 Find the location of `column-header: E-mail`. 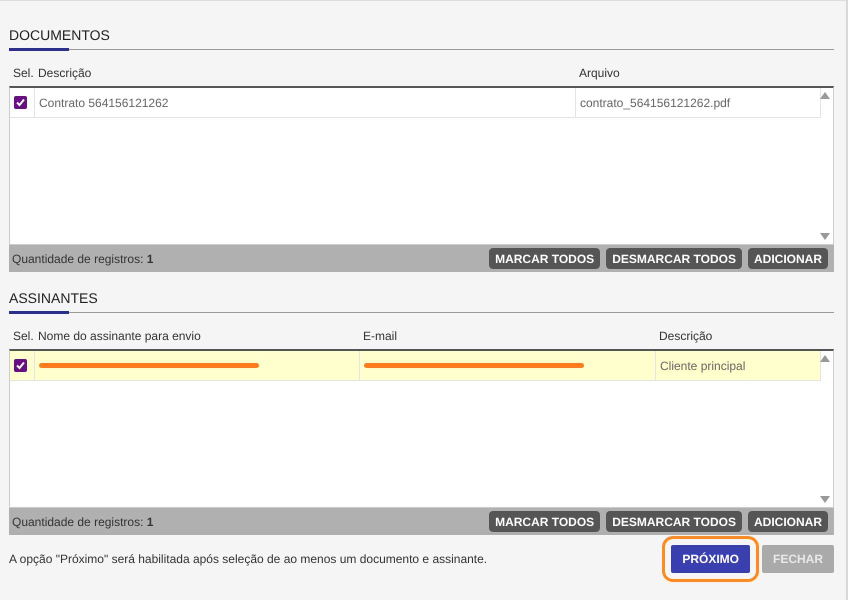

column-header: E-mail is located at coordinates (380, 337).